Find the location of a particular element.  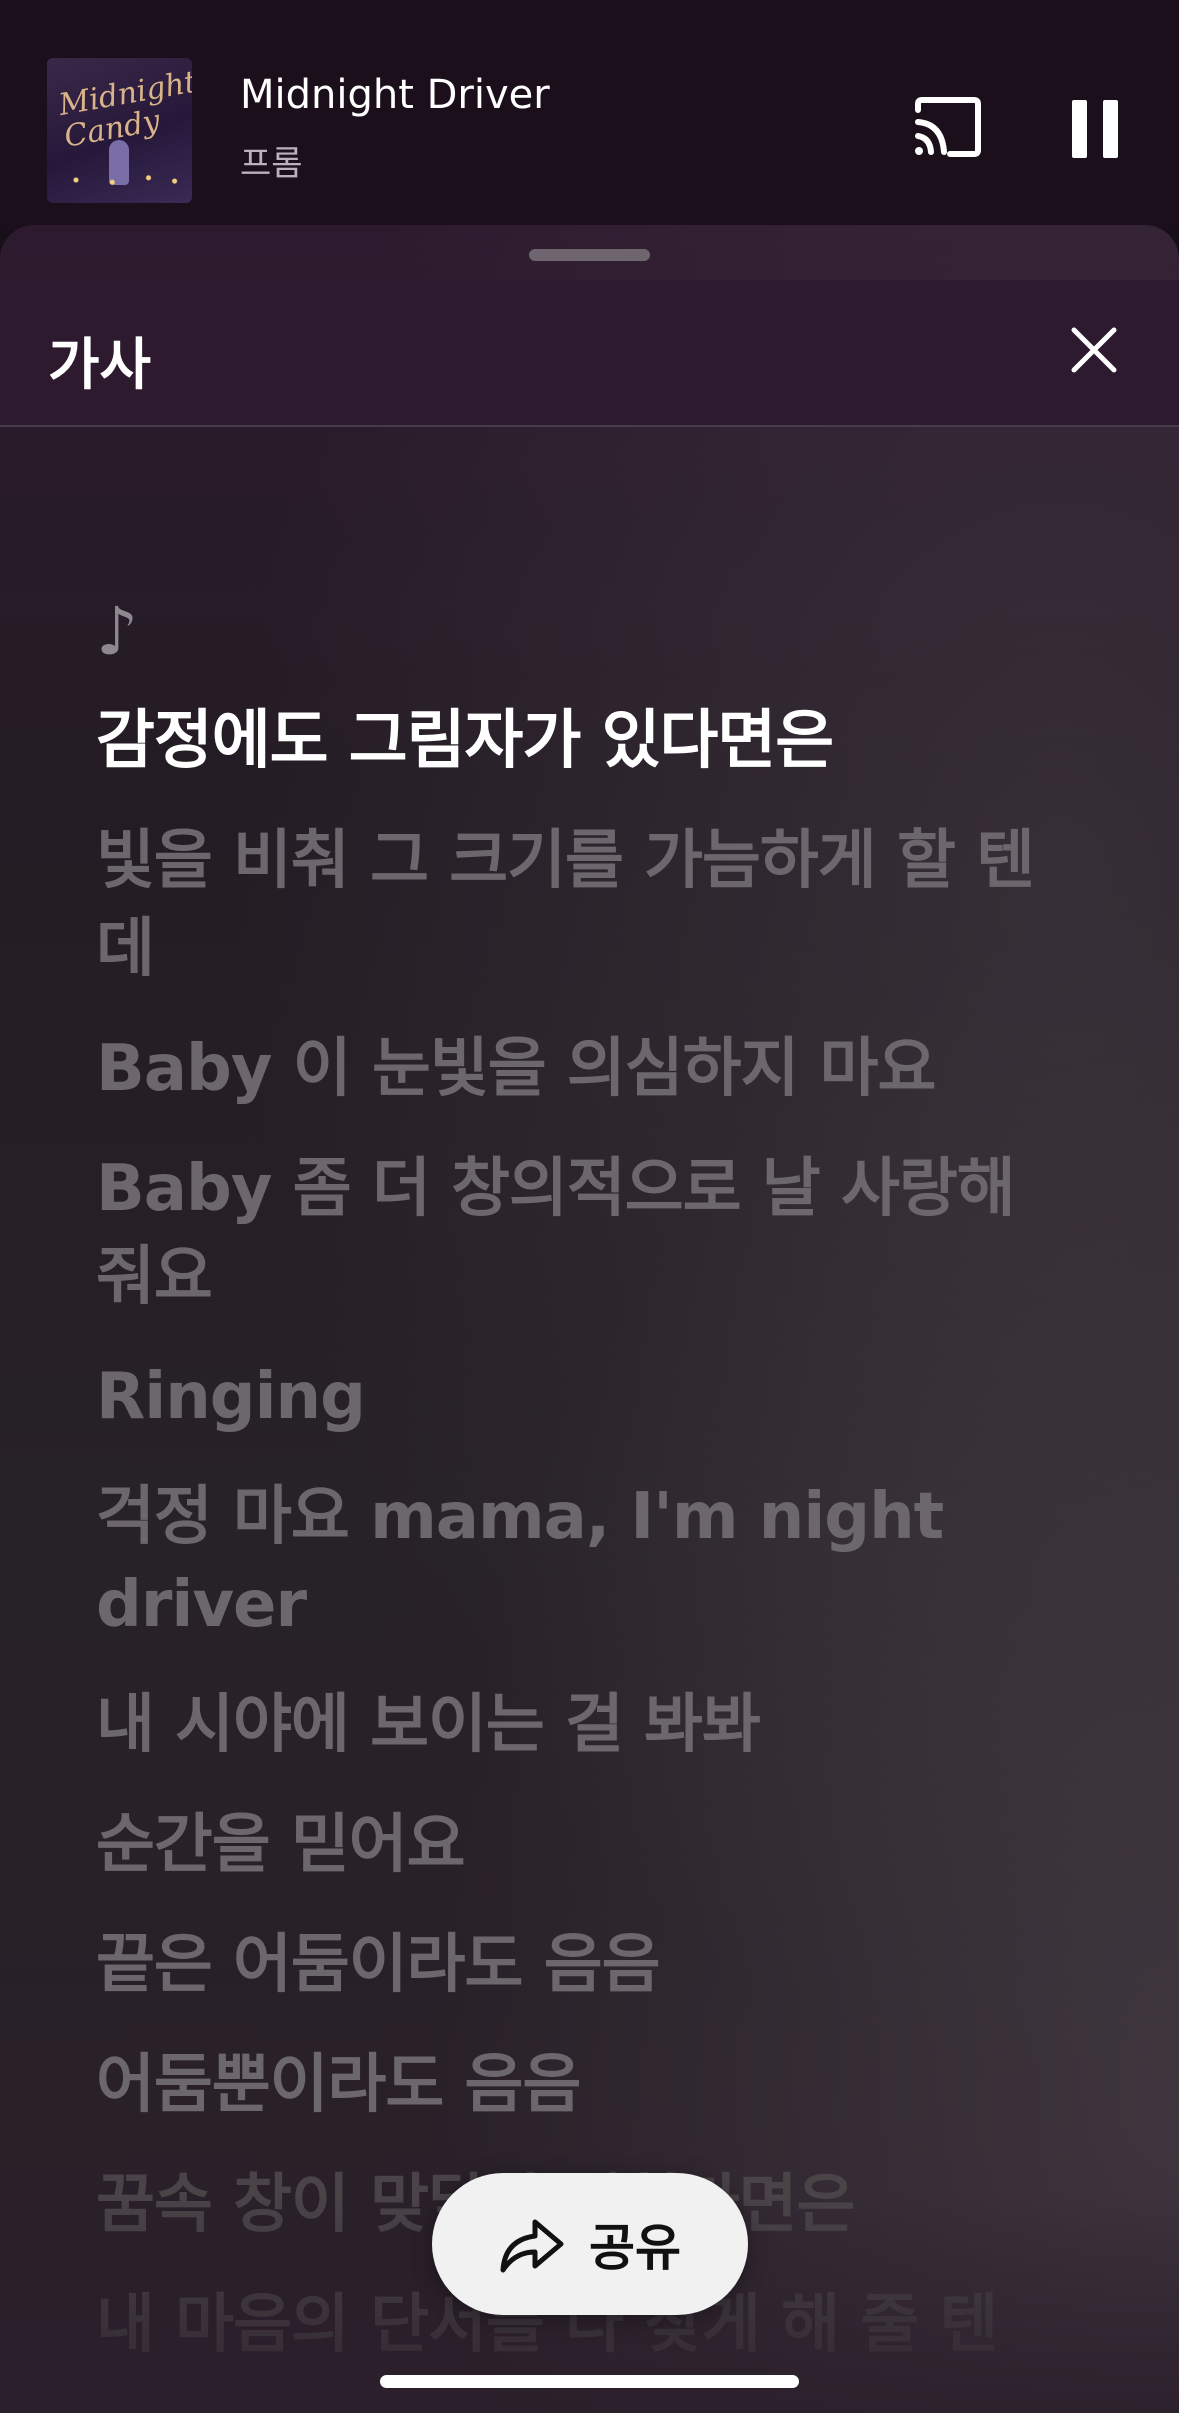

share-button: 공유 is located at coordinates (590, 2244).